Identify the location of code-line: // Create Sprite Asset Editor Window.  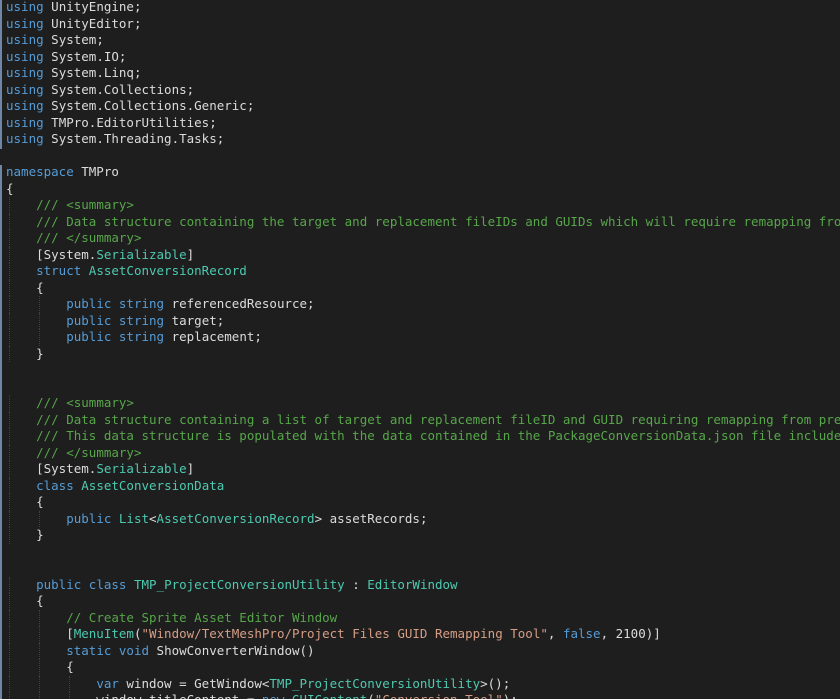
(423, 617).